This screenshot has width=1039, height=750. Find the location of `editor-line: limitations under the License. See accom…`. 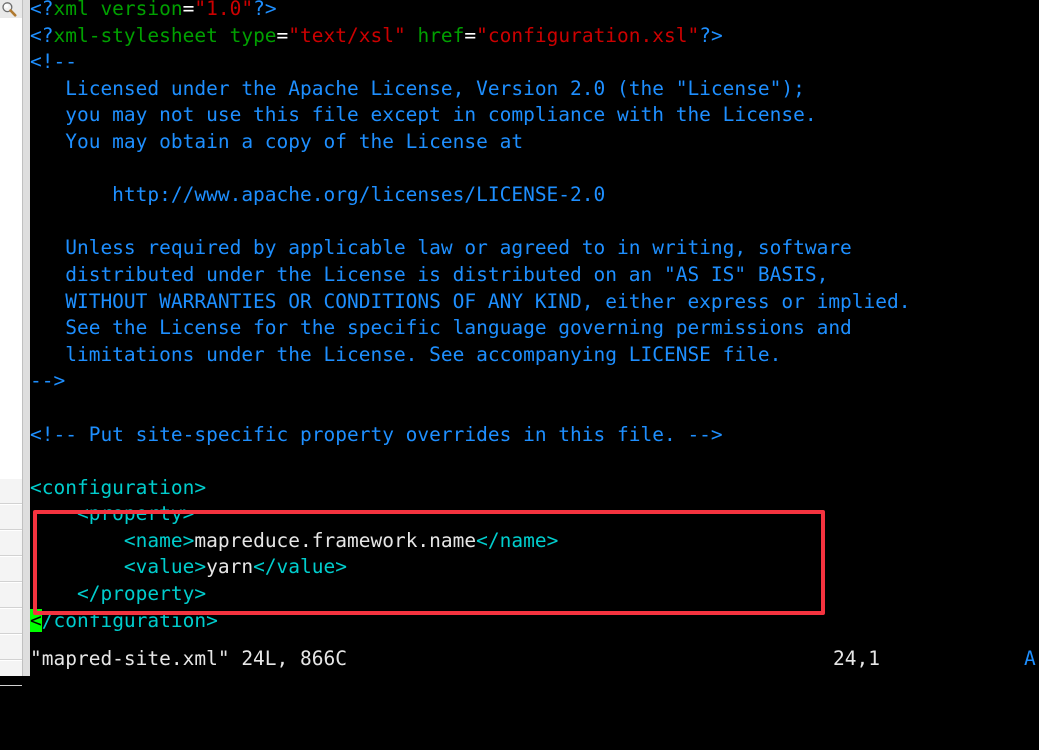

editor-line: limitations under the License. See accom… is located at coordinates (534, 355).